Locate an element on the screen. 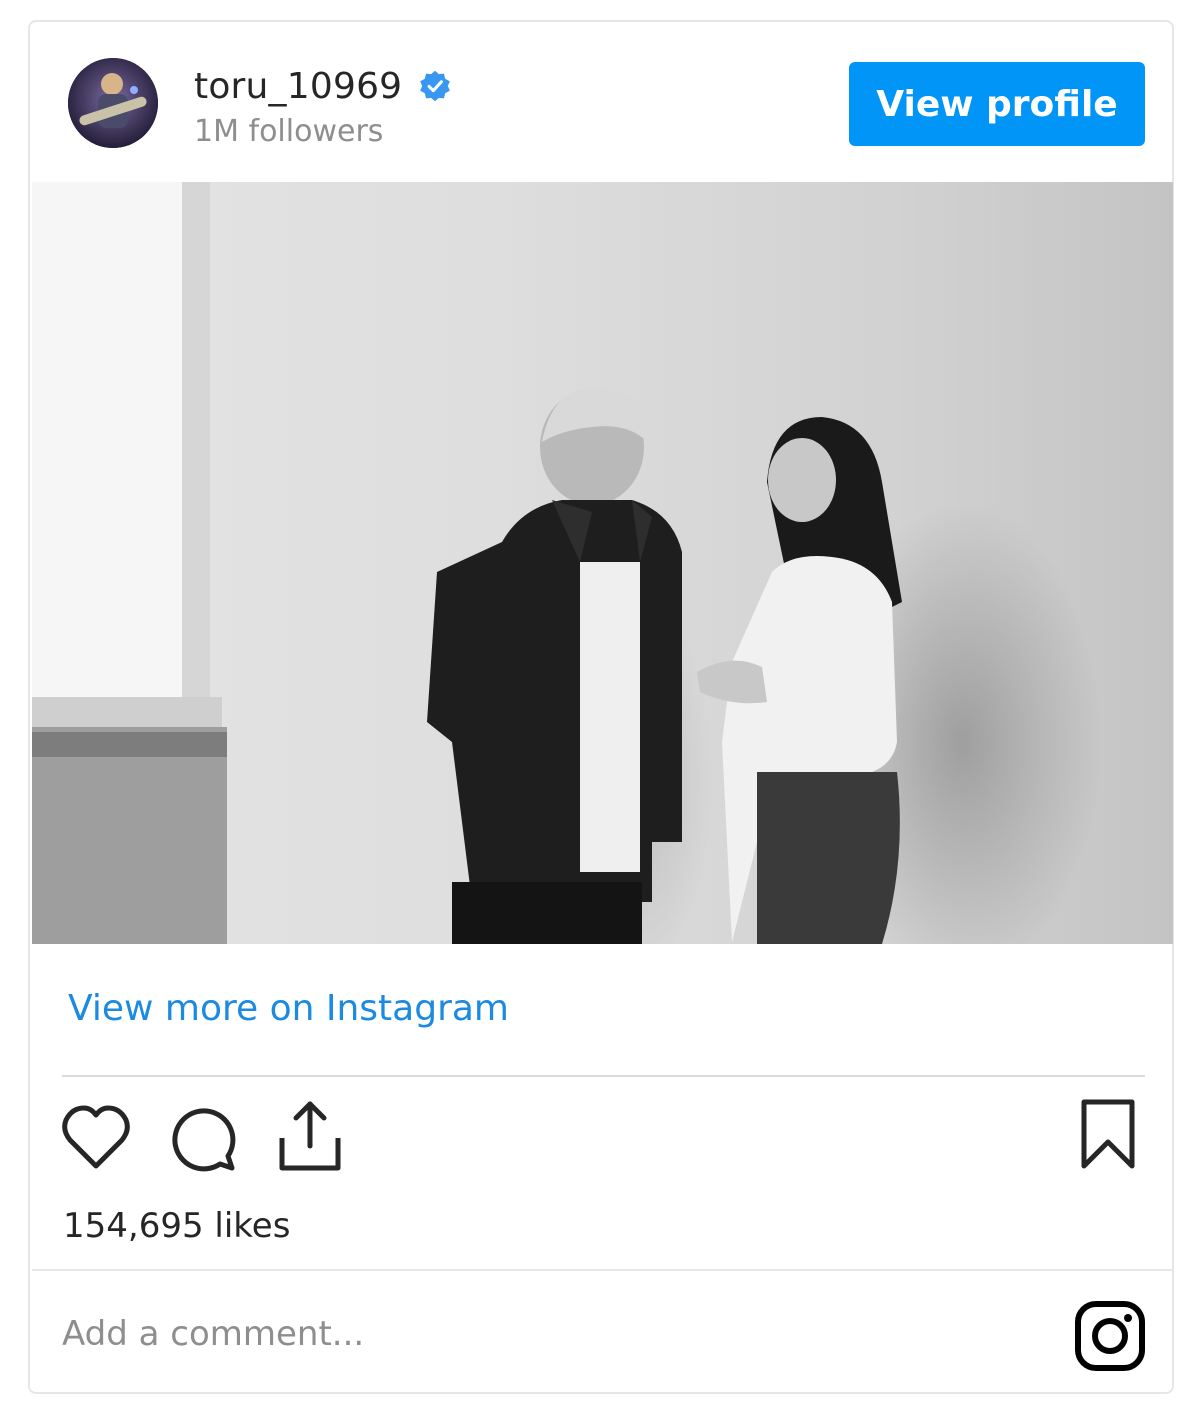  avatar is located at coordinates (113, 103).